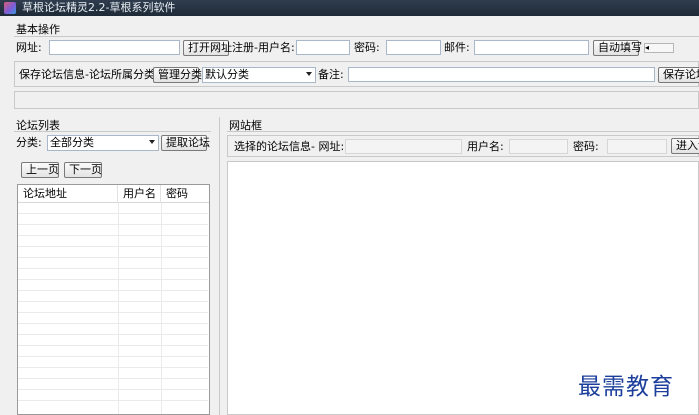  What do you see at coordinates (289, 146) in the screenshot?
I see `selected-info-label: 选择的论坛信息- 网址:` at bounding box center [289, 146].